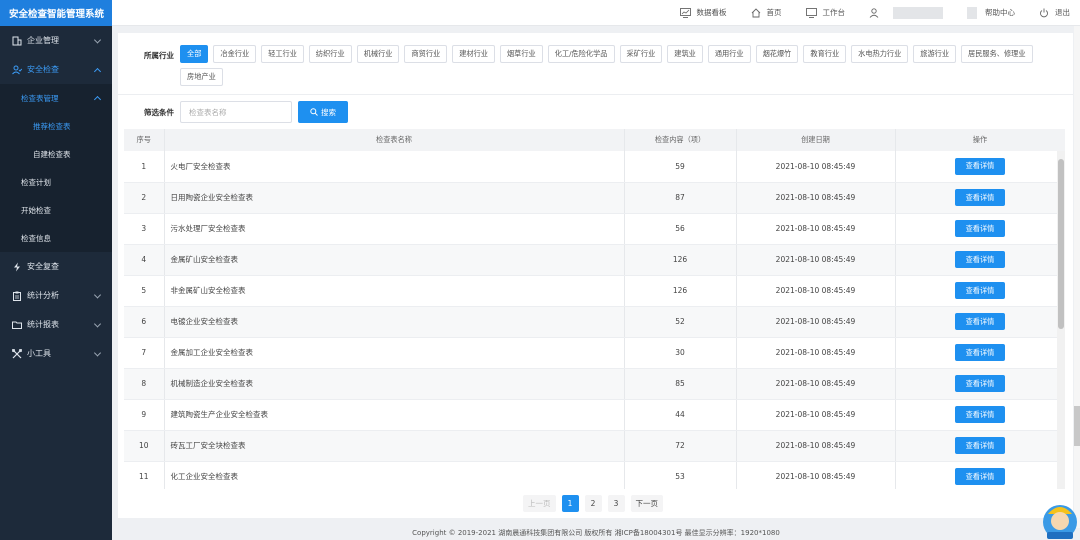 This screenshot has height=540, width=1080. I want to click on sidebar-item-custom-checklist: 自建检查表, so click(56, 154).